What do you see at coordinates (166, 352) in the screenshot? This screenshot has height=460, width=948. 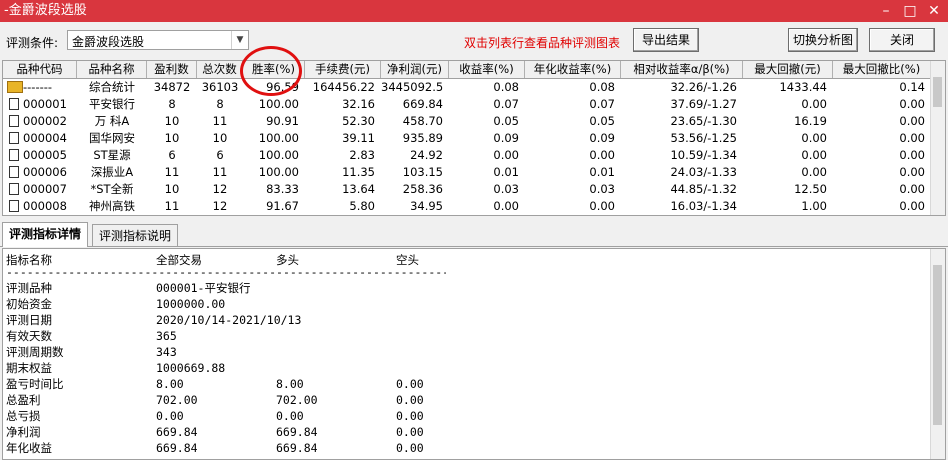 I see `detail-cell: 343` at bounding box center [166, 352].